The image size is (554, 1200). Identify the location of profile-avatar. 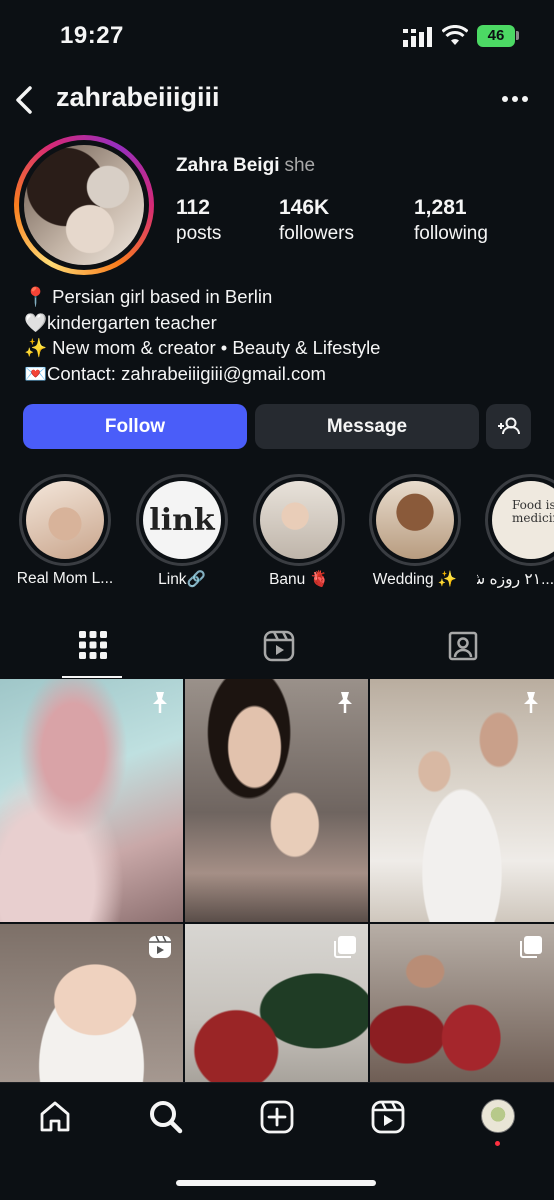
(84, 205).